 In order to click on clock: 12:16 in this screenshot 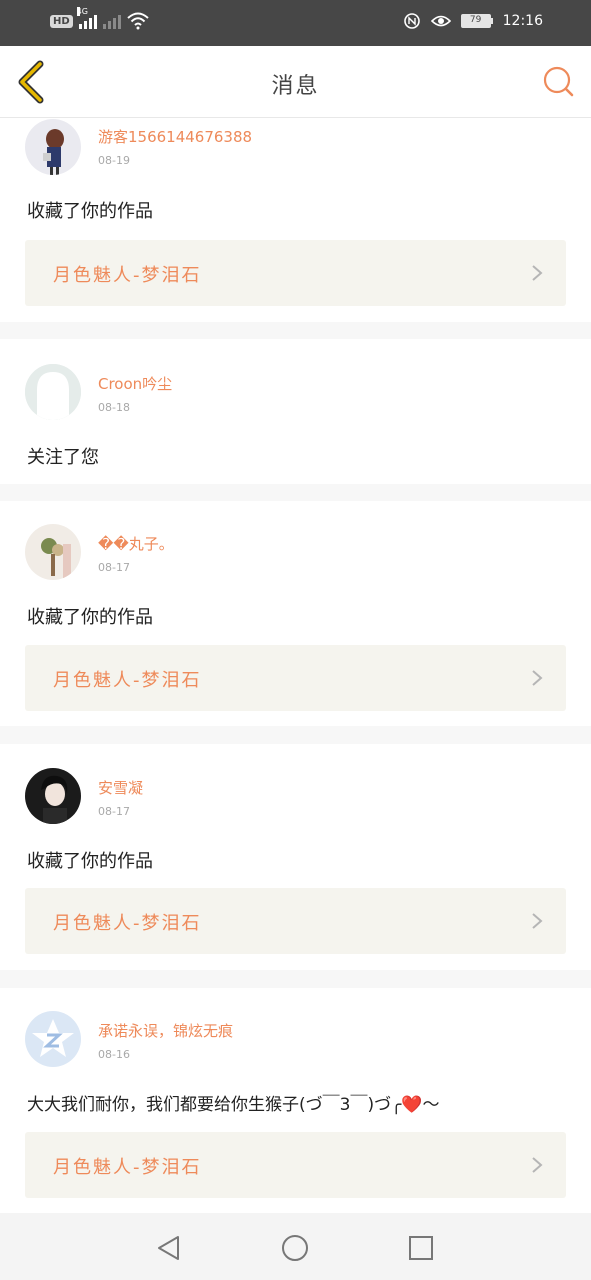, I will do `click(522, 21)`.